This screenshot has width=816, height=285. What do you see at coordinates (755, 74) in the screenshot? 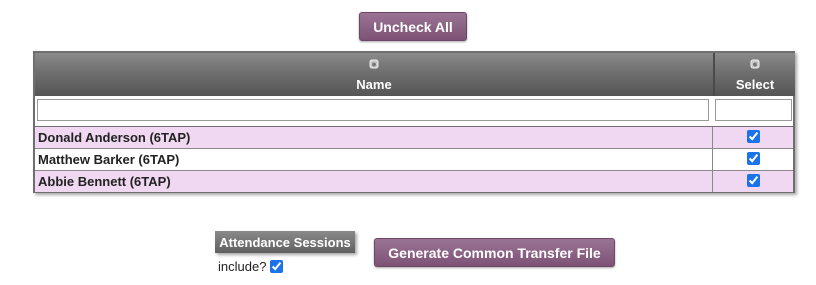
I see `column-header-select: Select` at bounding box center [755, 74].